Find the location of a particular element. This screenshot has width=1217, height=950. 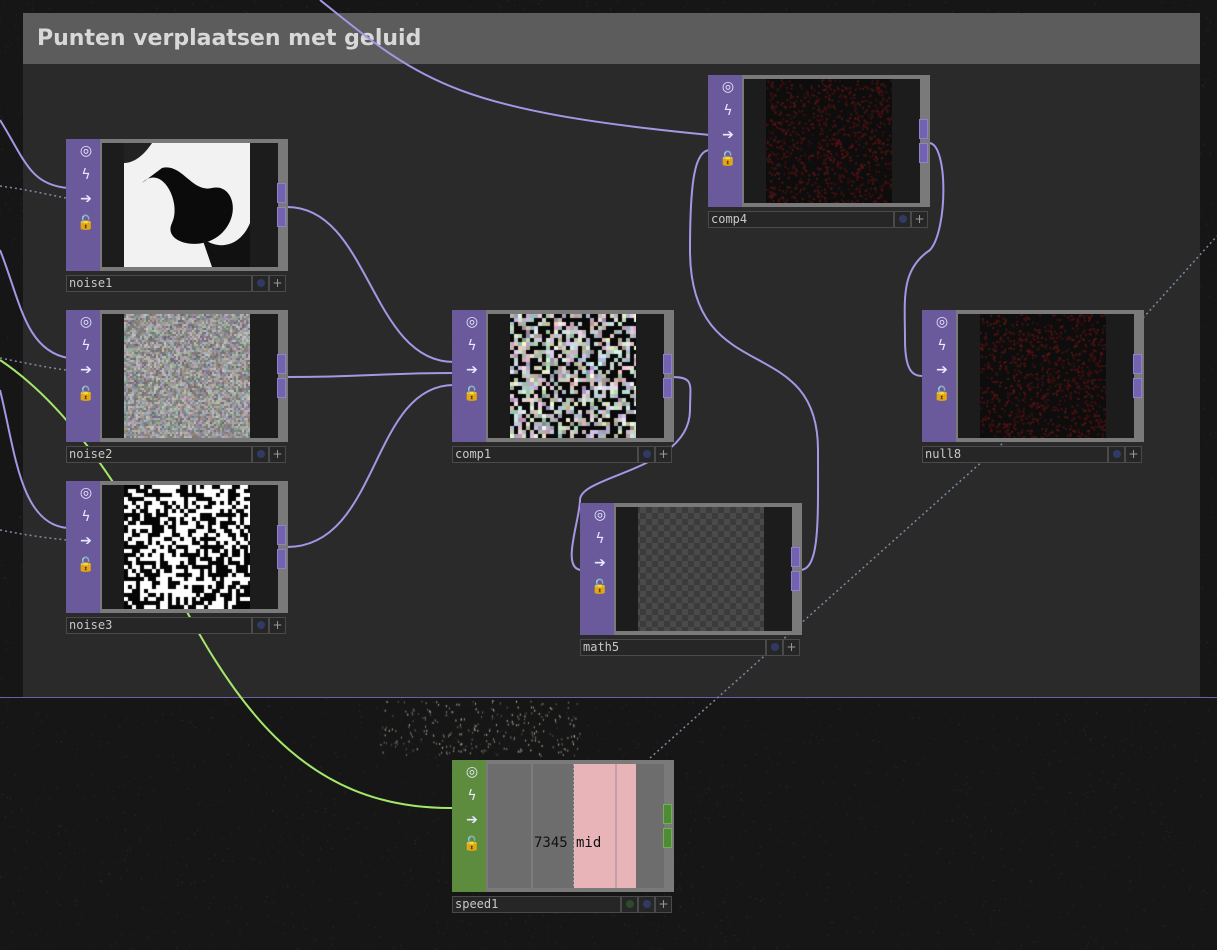

operator-name: null8 is located at coordinates (1015, 454).